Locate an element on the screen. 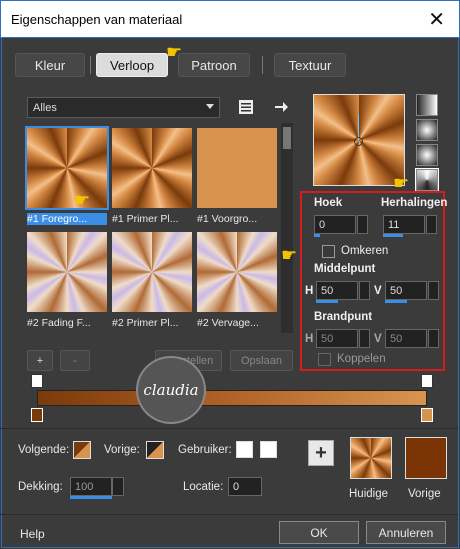 This screenshot has width=460, height=549. next-swatch is located at coordinates (82, 450).